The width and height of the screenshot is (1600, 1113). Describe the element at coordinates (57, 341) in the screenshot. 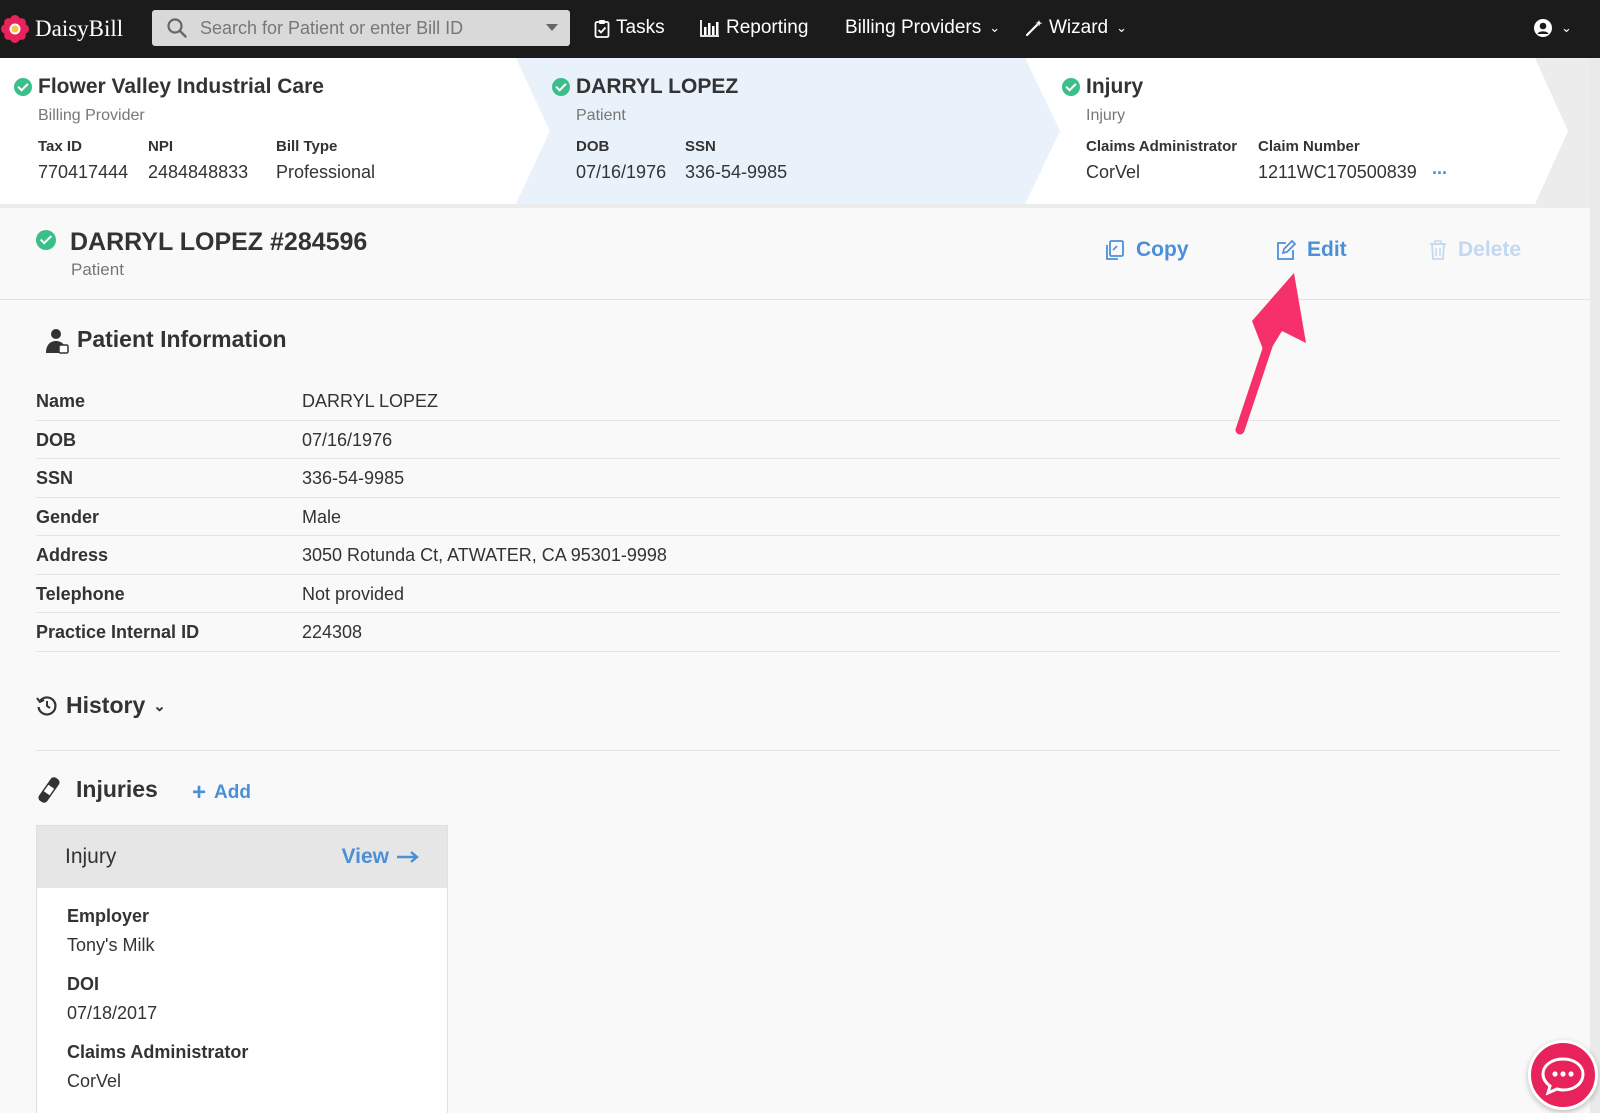

I see `patient-icon` at that location.